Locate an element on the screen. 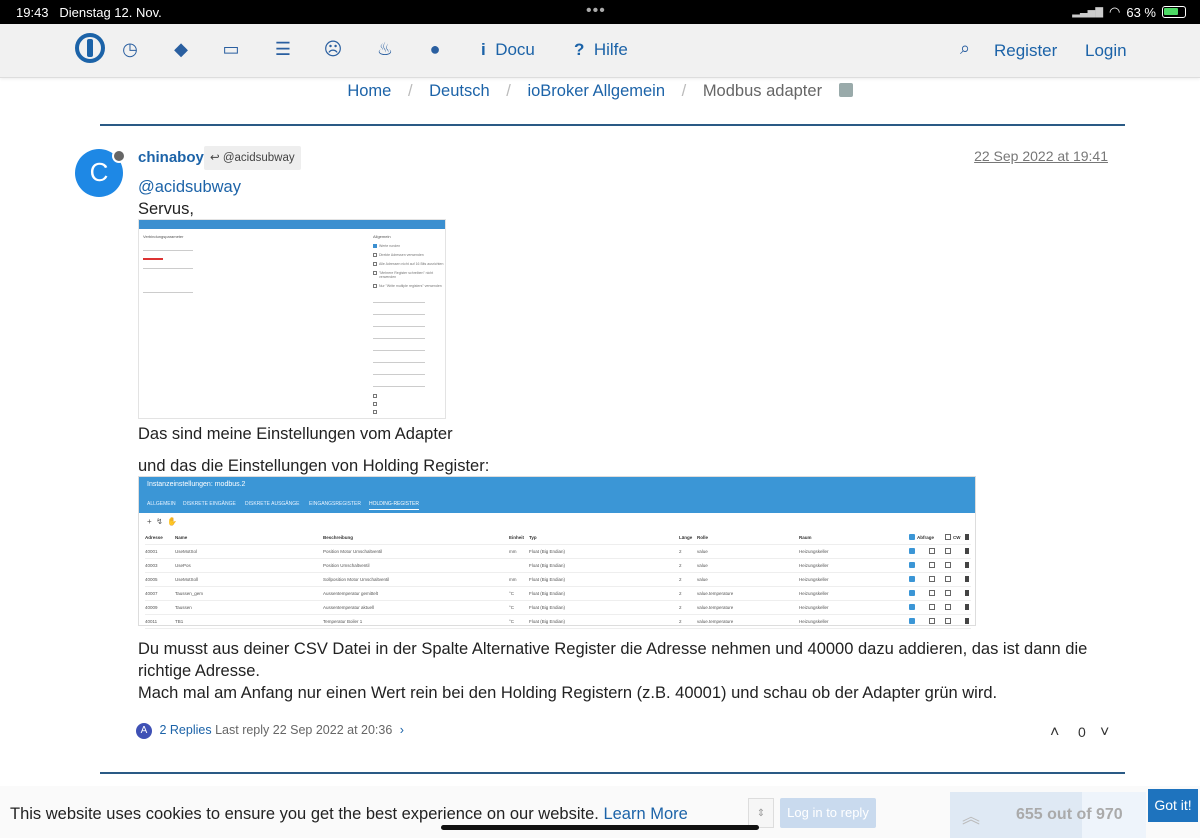  post-divider is located at coordinates (612, 773).